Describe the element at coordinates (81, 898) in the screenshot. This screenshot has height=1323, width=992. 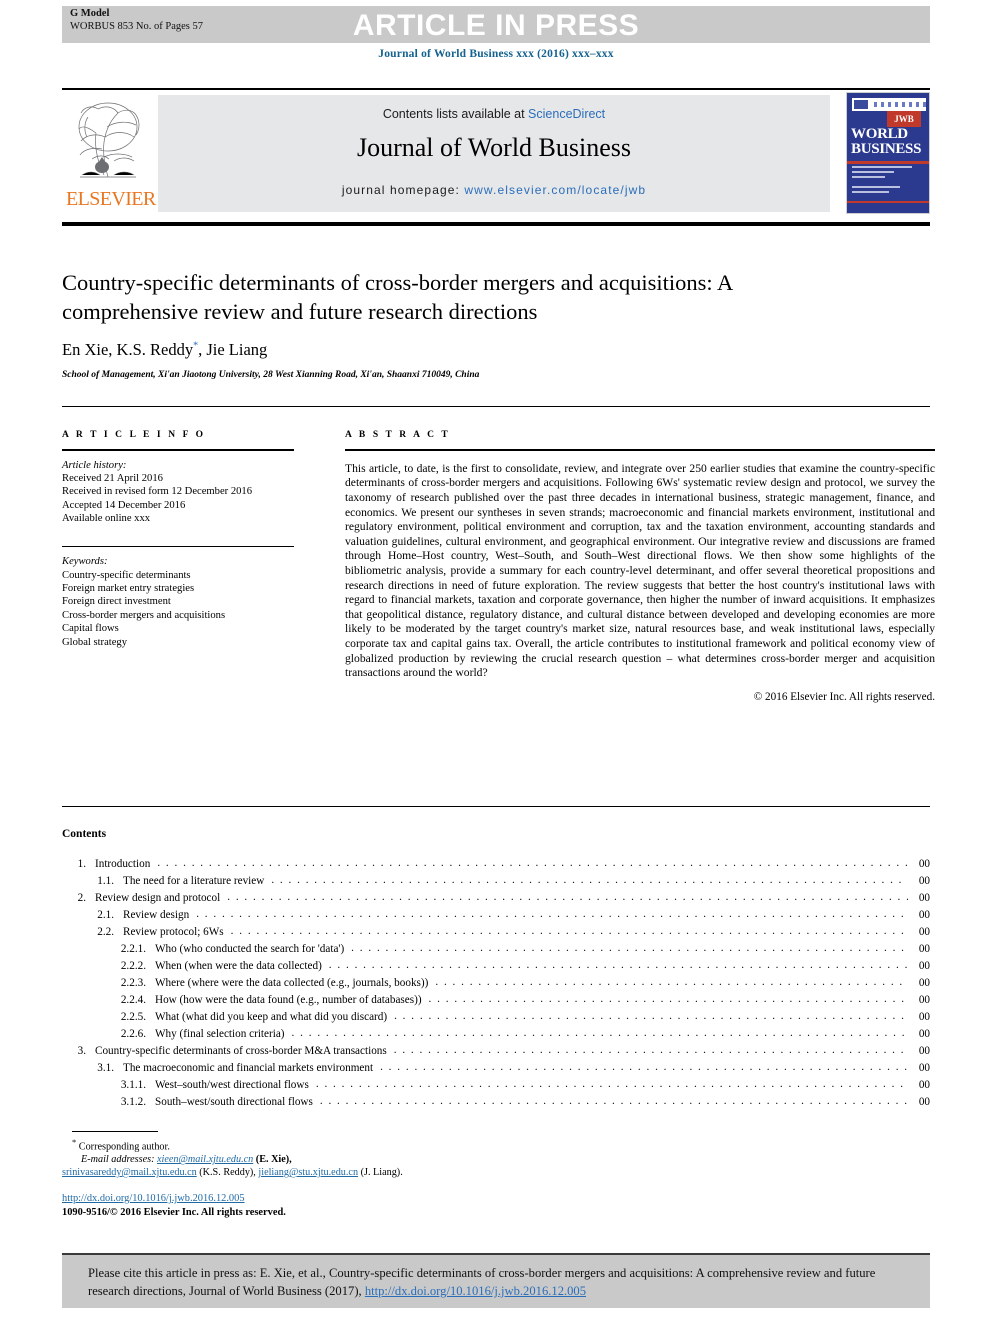
I see `toc-entry-number: 2.` at that location.